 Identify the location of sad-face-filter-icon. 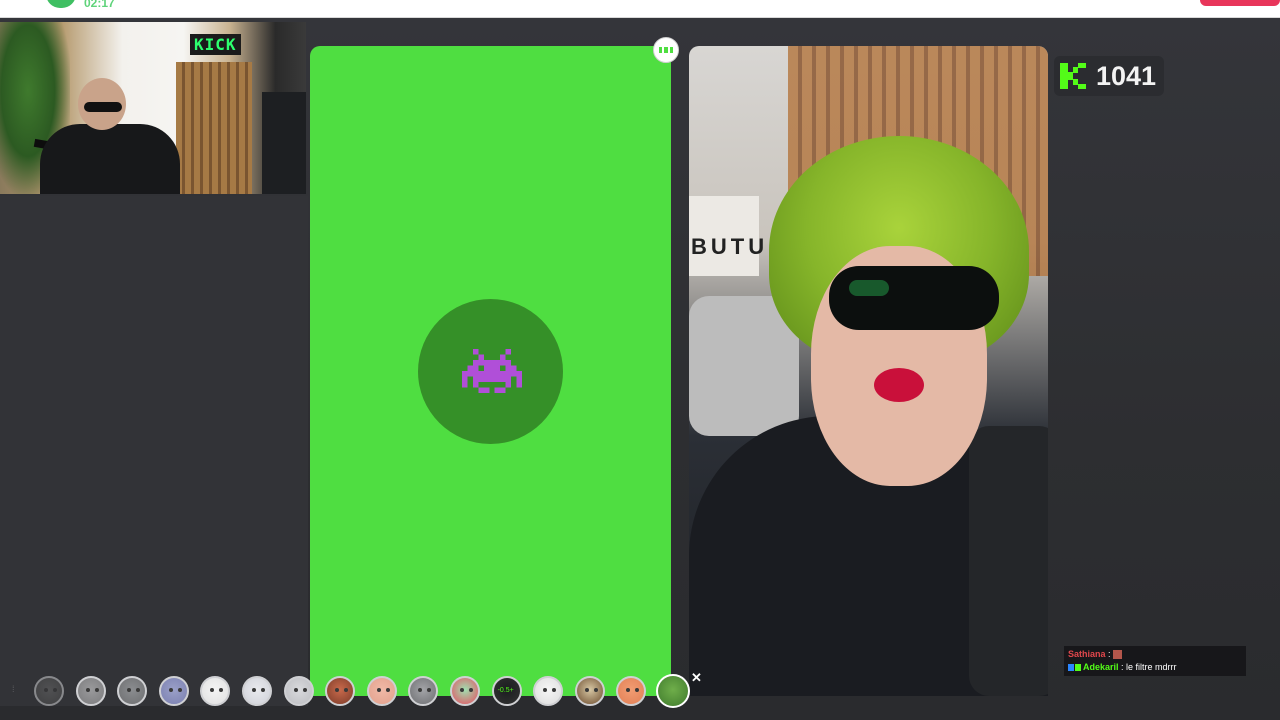
(298, 691).